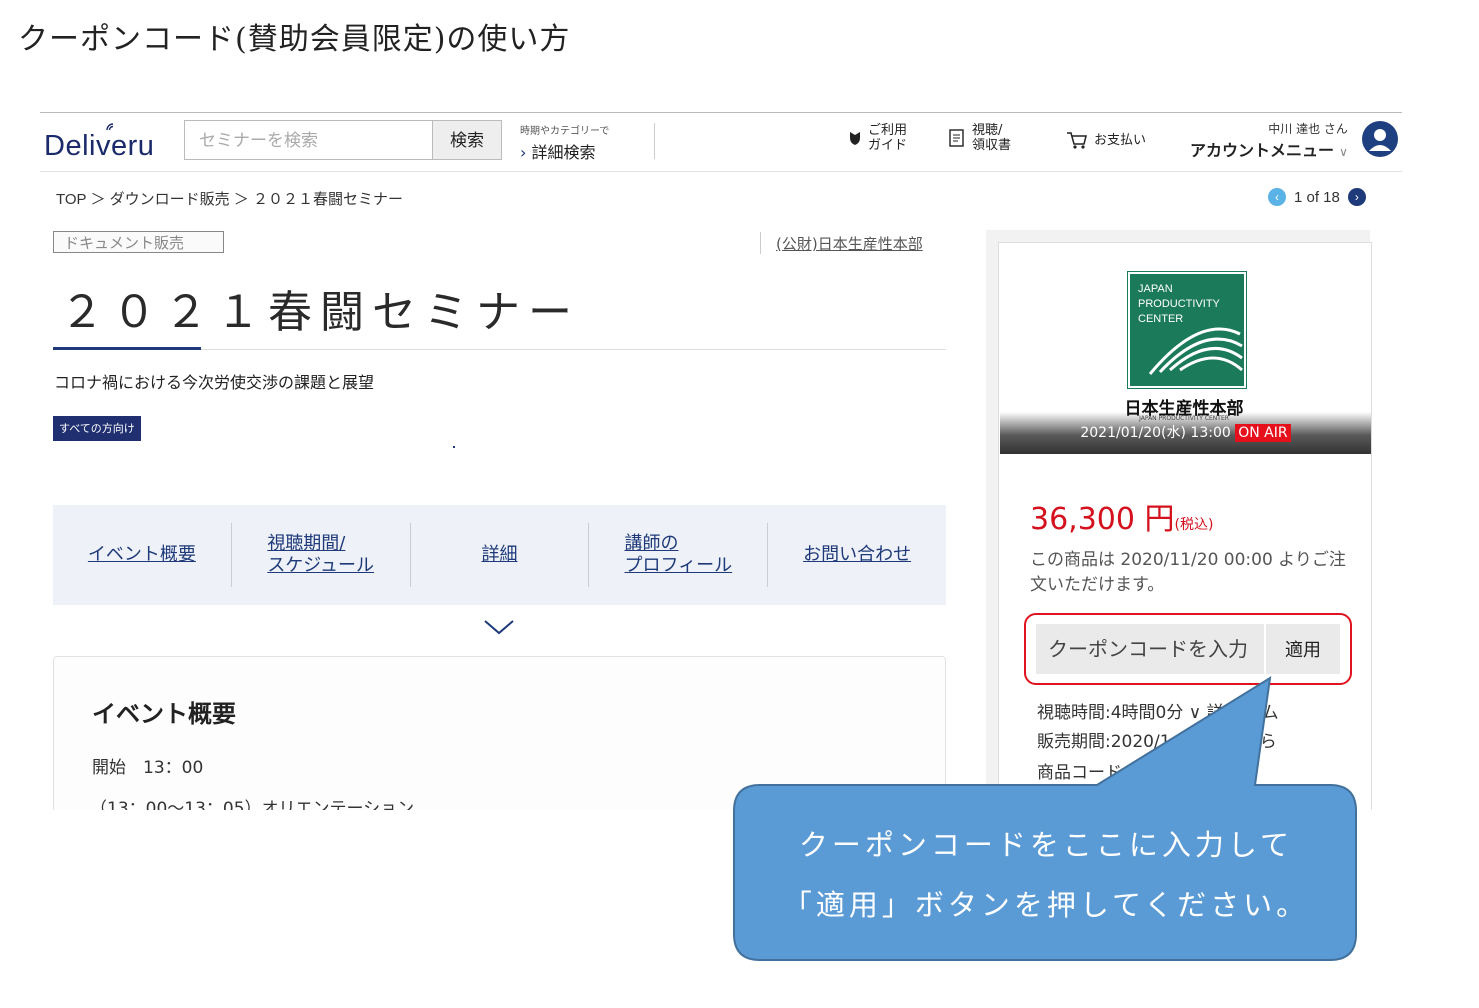 The width and height of the screenshot is (1479, 1008). I want to click on callout-line-1: クーポンコードをここに入力して, so click(1046, 845).